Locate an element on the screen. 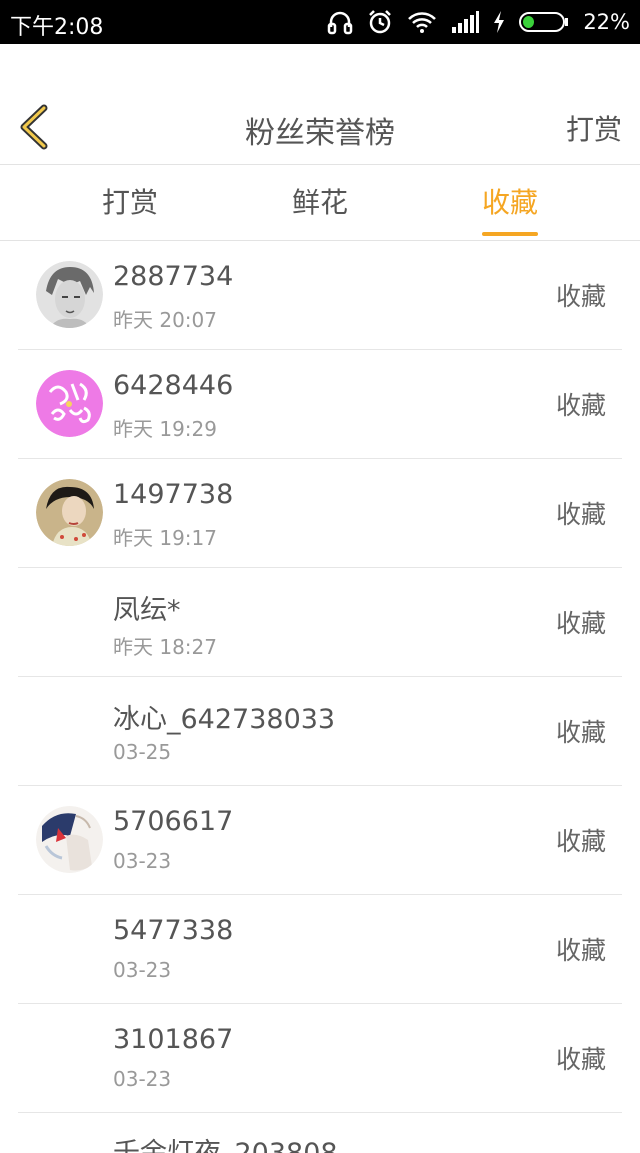 The image size is (640, 1153). fan-name: 千余灯夜_203808 is located at coordinates (225, 1142).